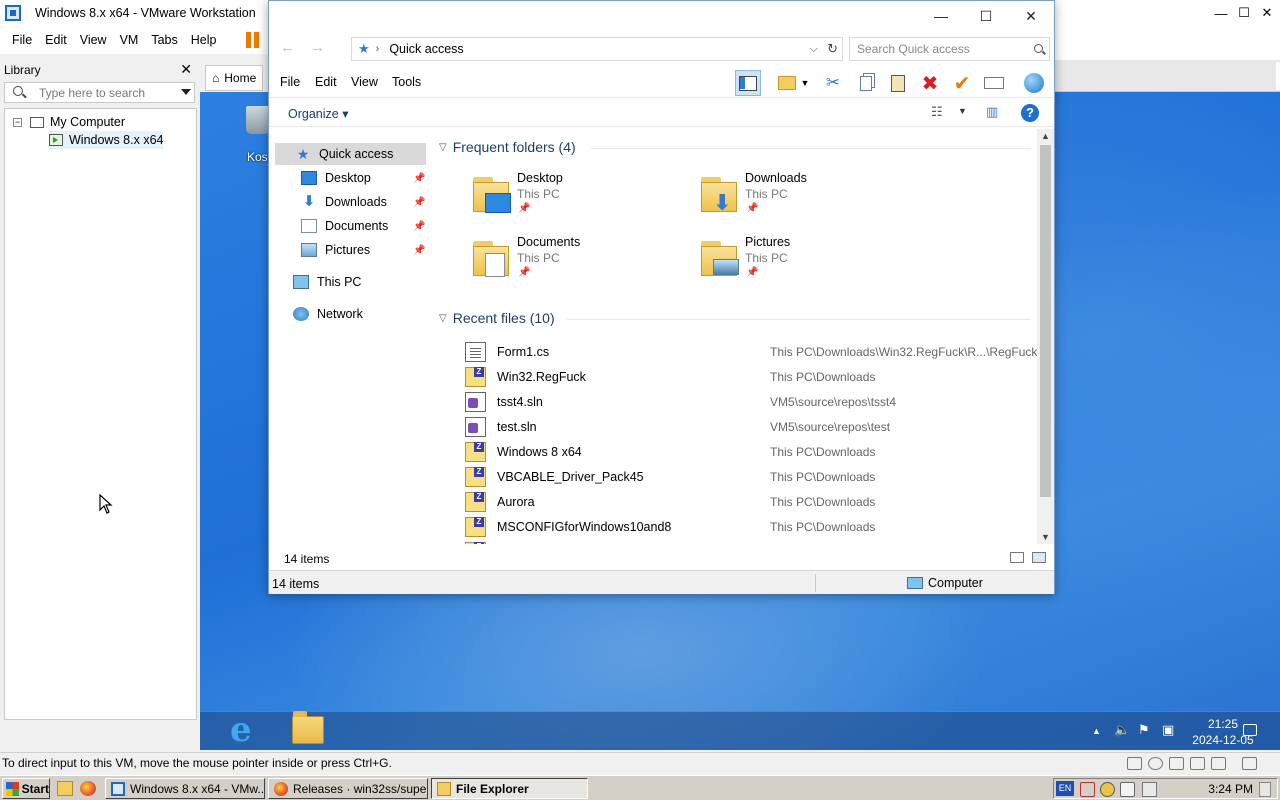 The width and height of the screenshot is (1280, 800). What do you see at coordinates (497, 318) in the screenshot?
I see `recent-files-header: ▽ Recent files (10)` at bounding box center [497, 318].